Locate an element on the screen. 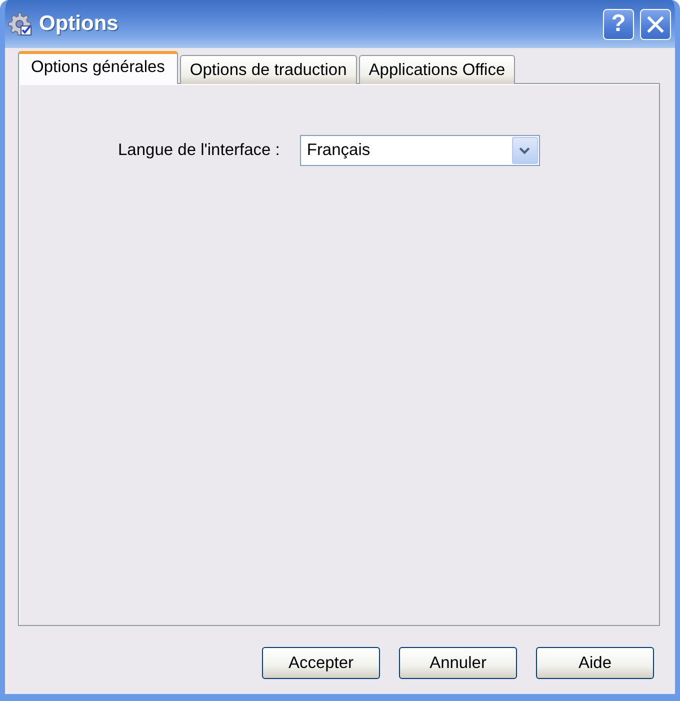  language-dropdown: Français is located at coordinates (420, 150).